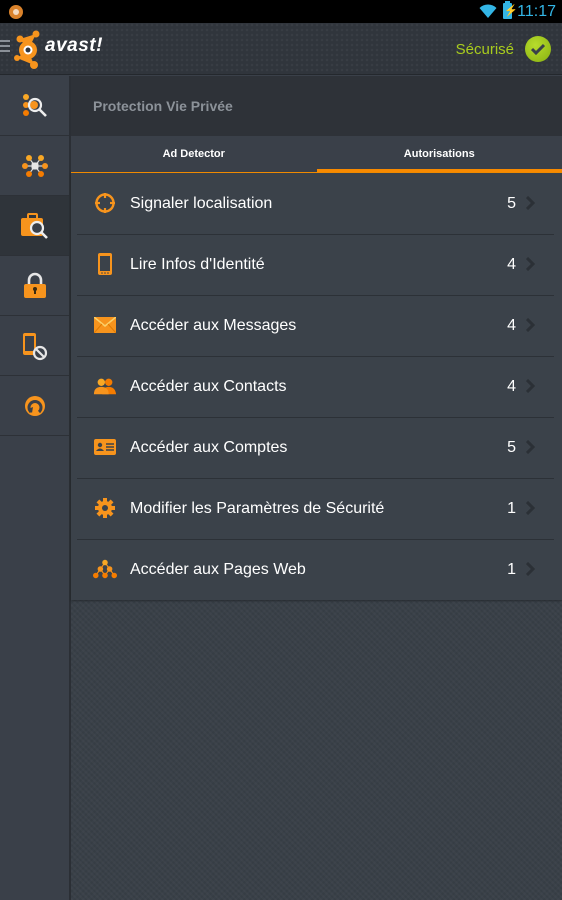 This screenshot has height=900, width=562. Describe the element at coordinates (208, 386) in the screenshot. I see `permission-label: Accéder aux Contacts` at that location.